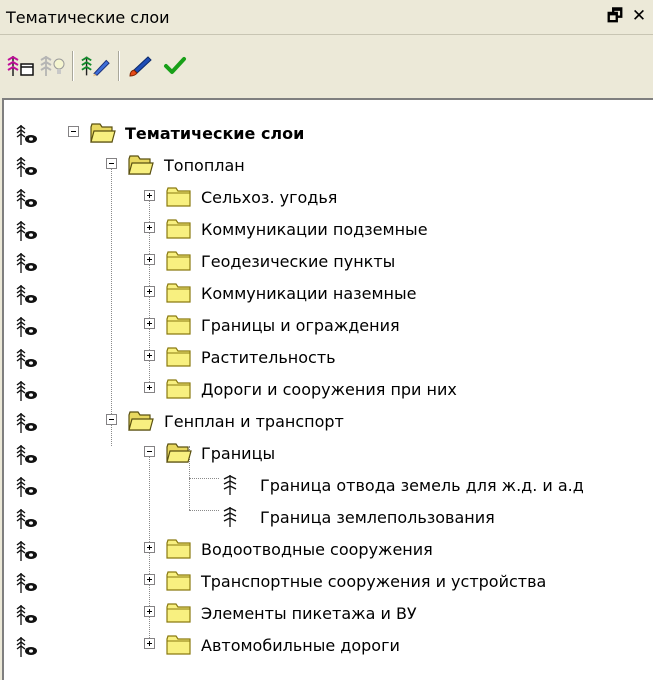  Describe the element at coordinates (88, 17) in the screenshot. I see `panel-title: Тематические слои` at that location.